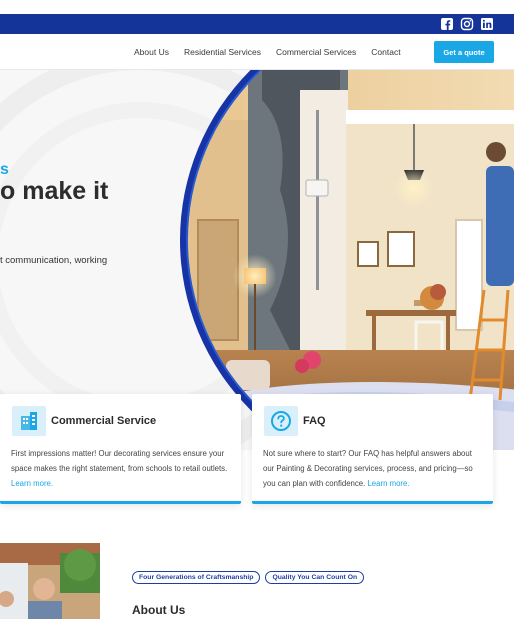 This screenshot has width=514, height=619. What do you see at coordinates (104, 421) in the screenshot?
I see `card-title: Commercial Service` at bounding box center [104, 421].